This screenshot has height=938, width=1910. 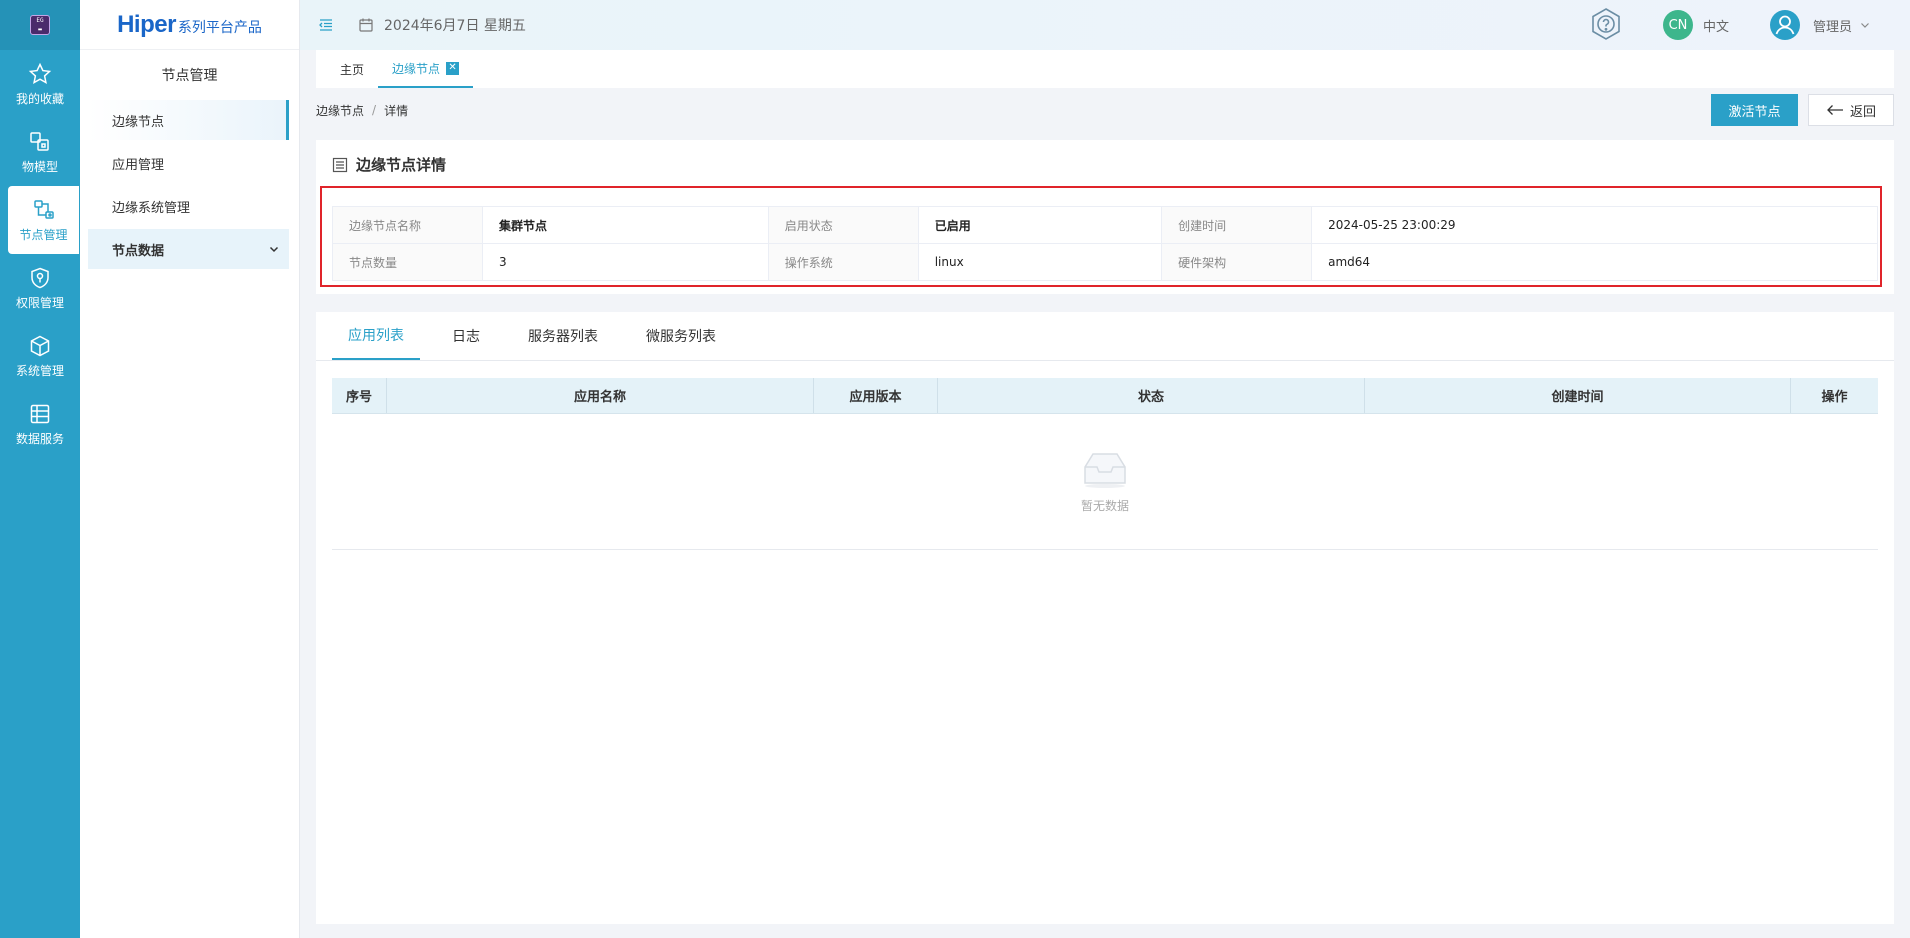 I want to click on logo-text: EG, so click(x=40, y=20).